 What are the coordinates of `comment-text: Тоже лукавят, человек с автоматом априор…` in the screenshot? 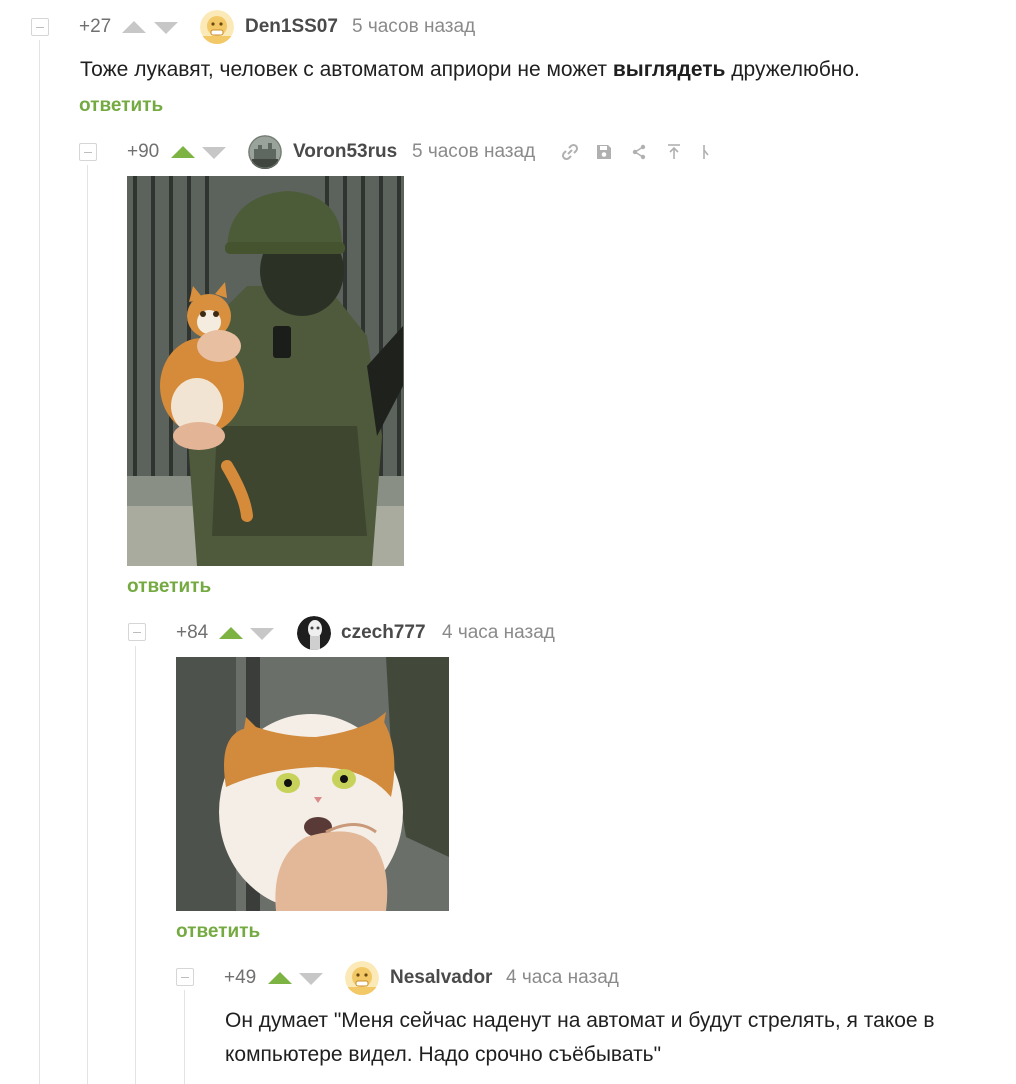 It's located at (530, 70).